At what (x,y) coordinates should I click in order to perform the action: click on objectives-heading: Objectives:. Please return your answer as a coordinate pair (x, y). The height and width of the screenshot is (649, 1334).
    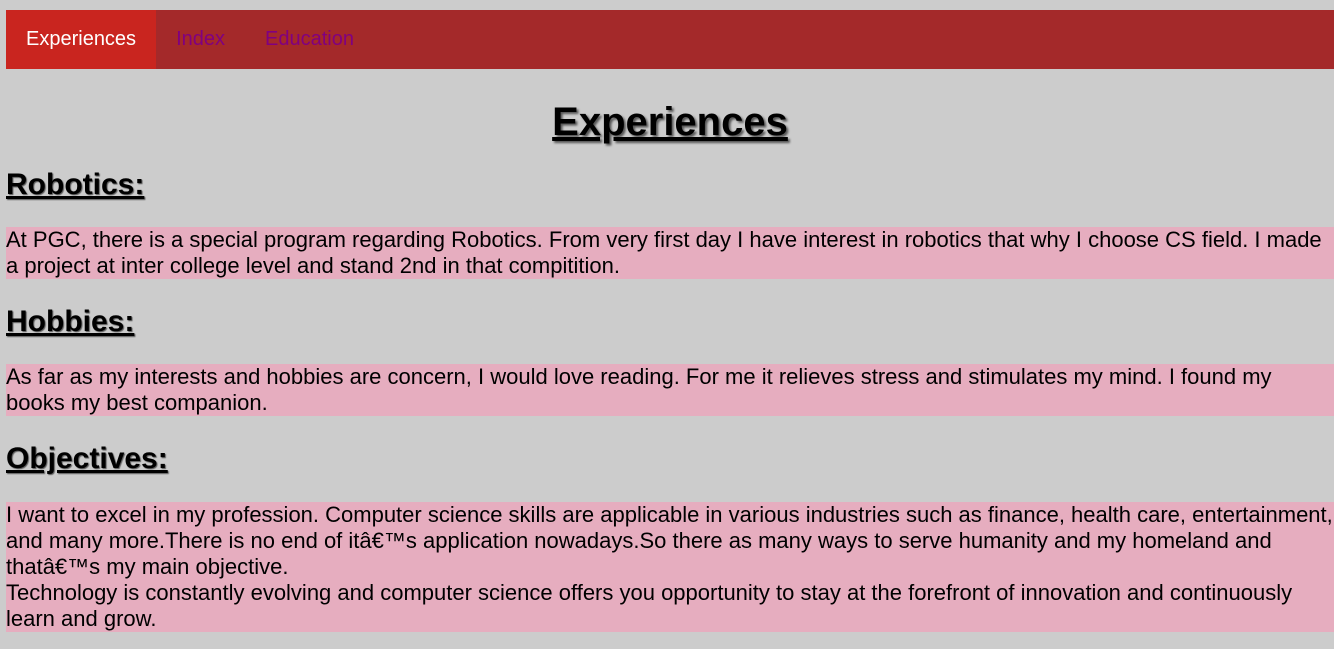
    Looking at the image, I should click on (87, 458).